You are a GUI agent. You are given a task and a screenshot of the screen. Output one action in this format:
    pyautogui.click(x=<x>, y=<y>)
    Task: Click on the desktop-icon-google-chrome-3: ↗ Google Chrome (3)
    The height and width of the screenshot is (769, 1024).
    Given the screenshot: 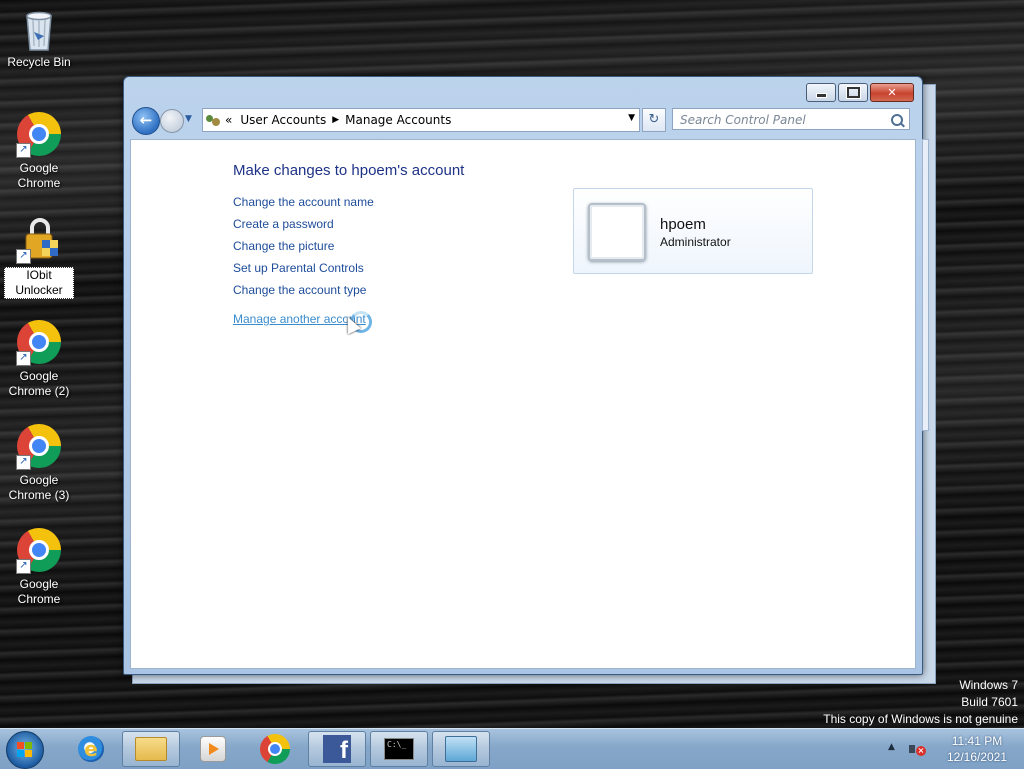 What is the action you would take?
    pyautogui.click(x=39, y=463)
    